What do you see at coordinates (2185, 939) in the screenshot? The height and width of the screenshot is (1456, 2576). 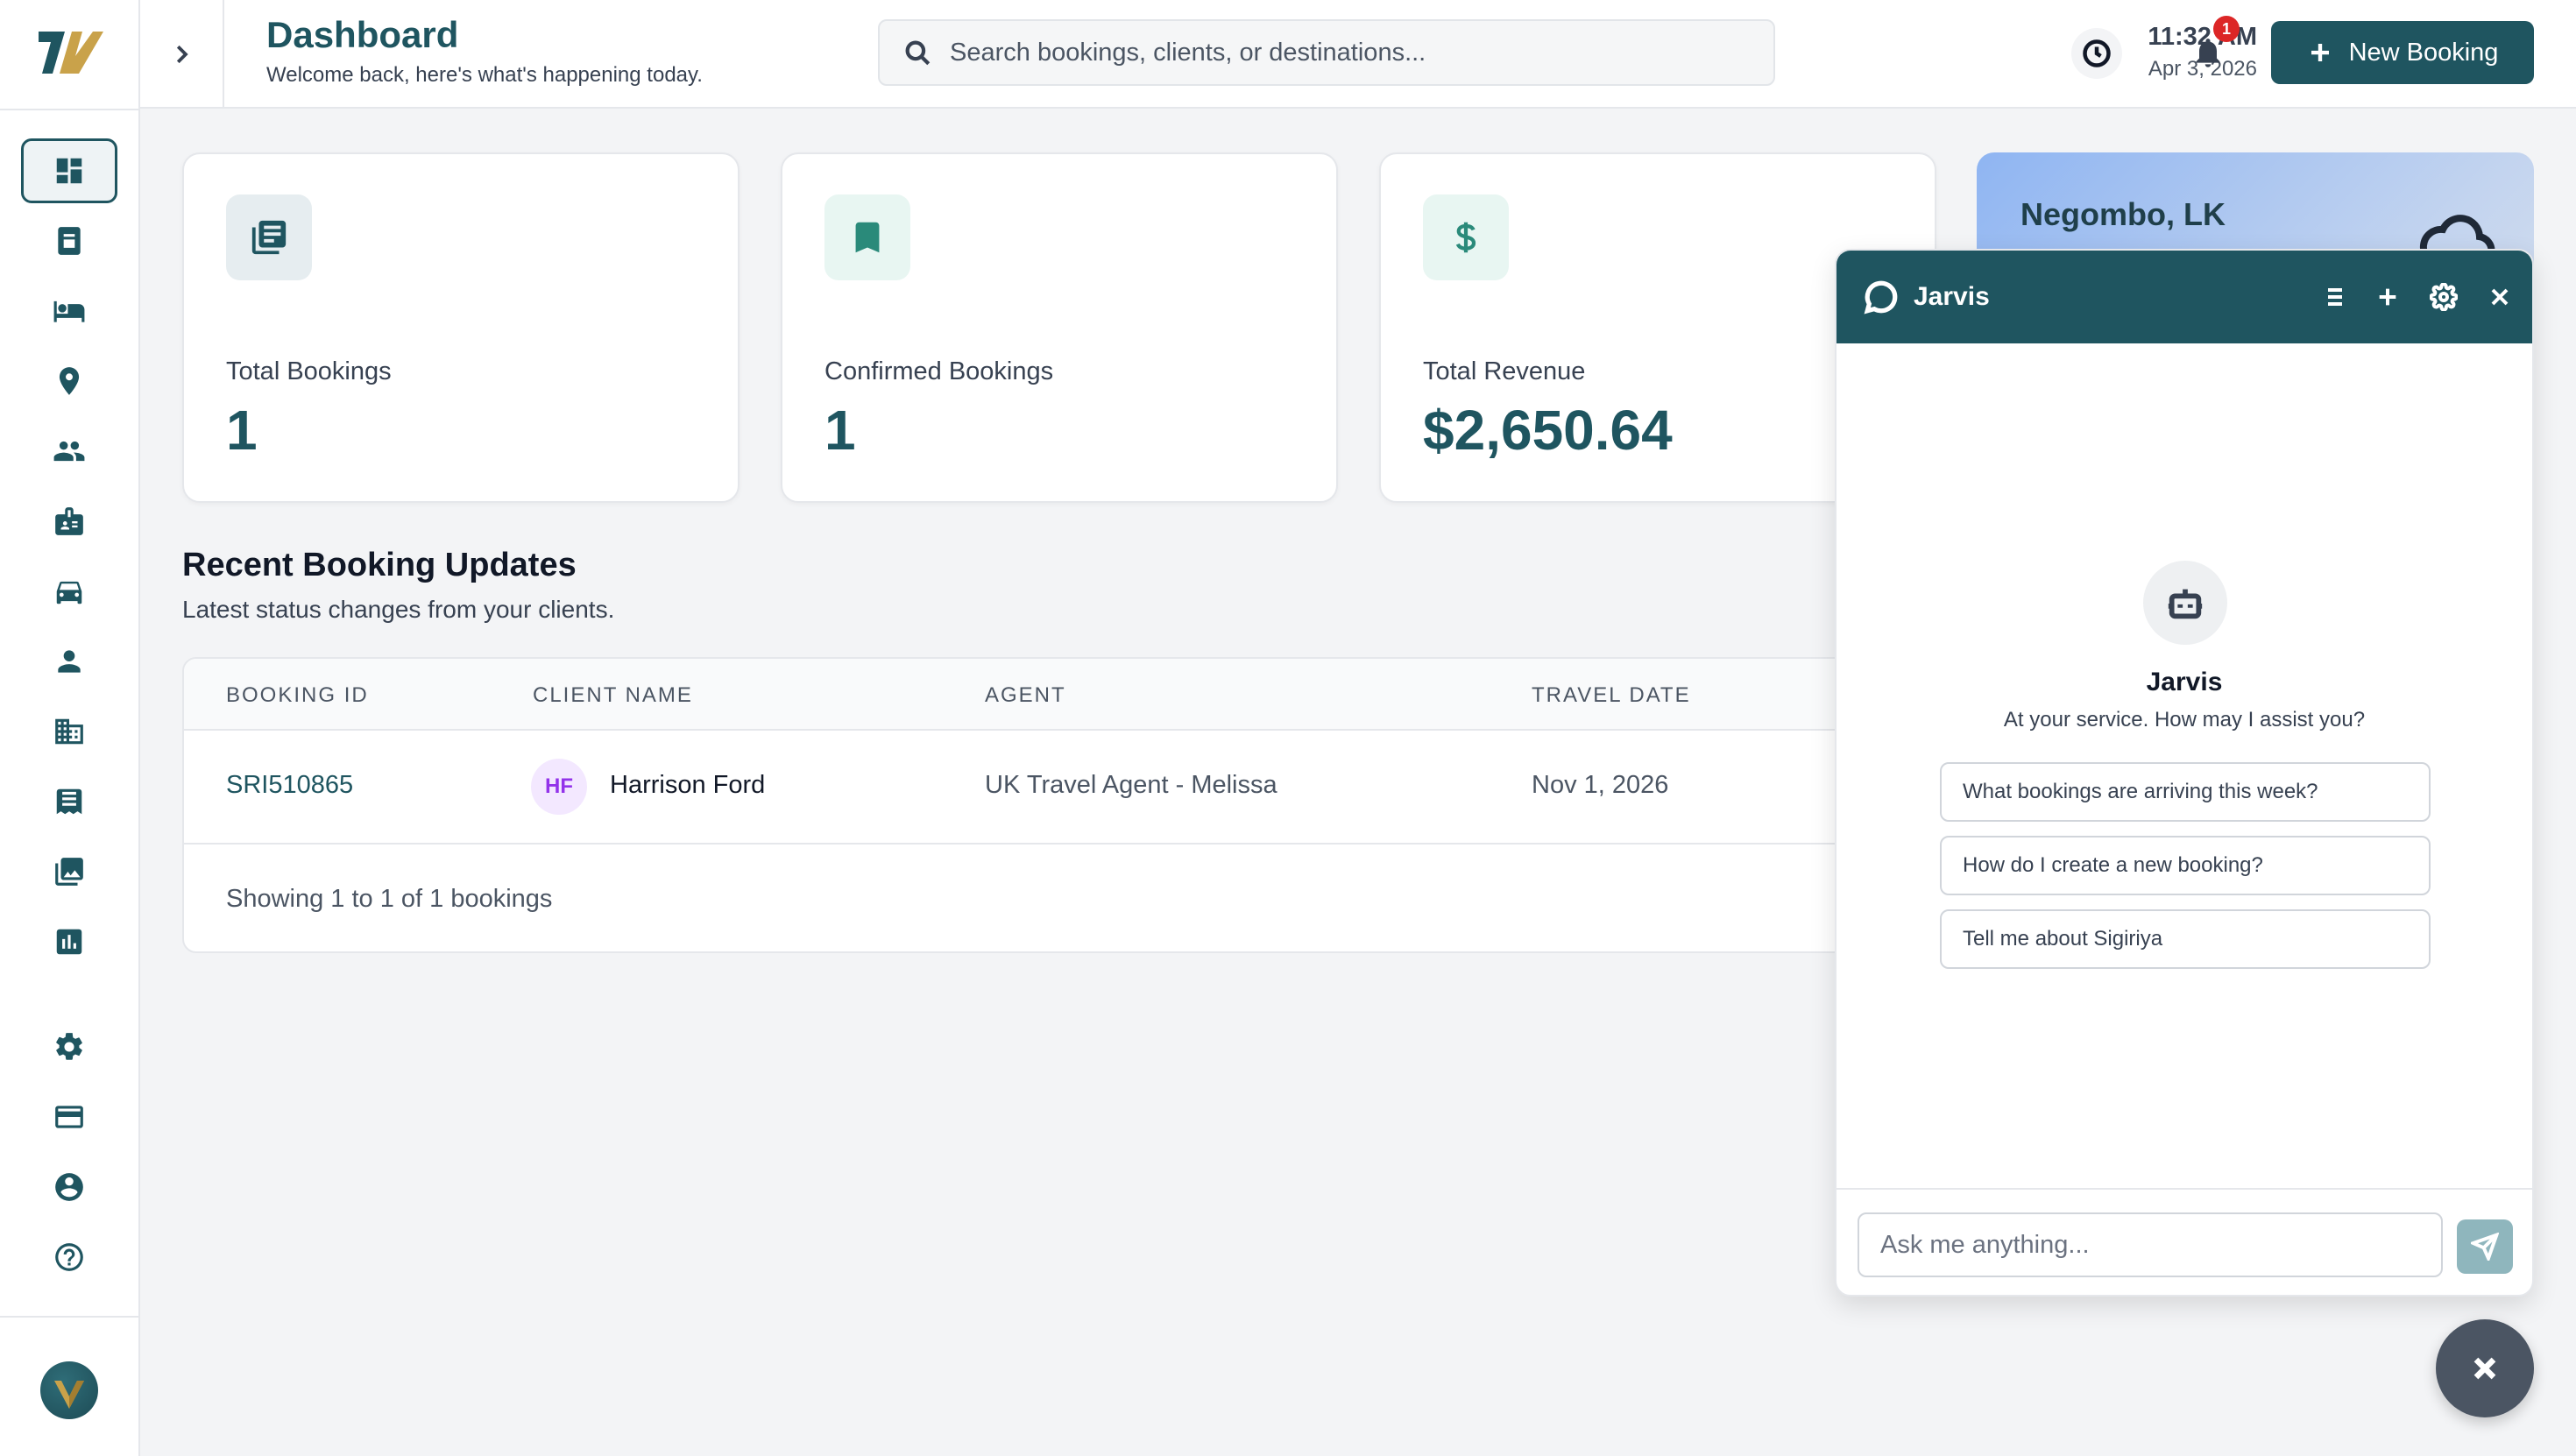 I see `suggestion-chip: Tell me about Sigiriya` at bounding box center [2185, 939].